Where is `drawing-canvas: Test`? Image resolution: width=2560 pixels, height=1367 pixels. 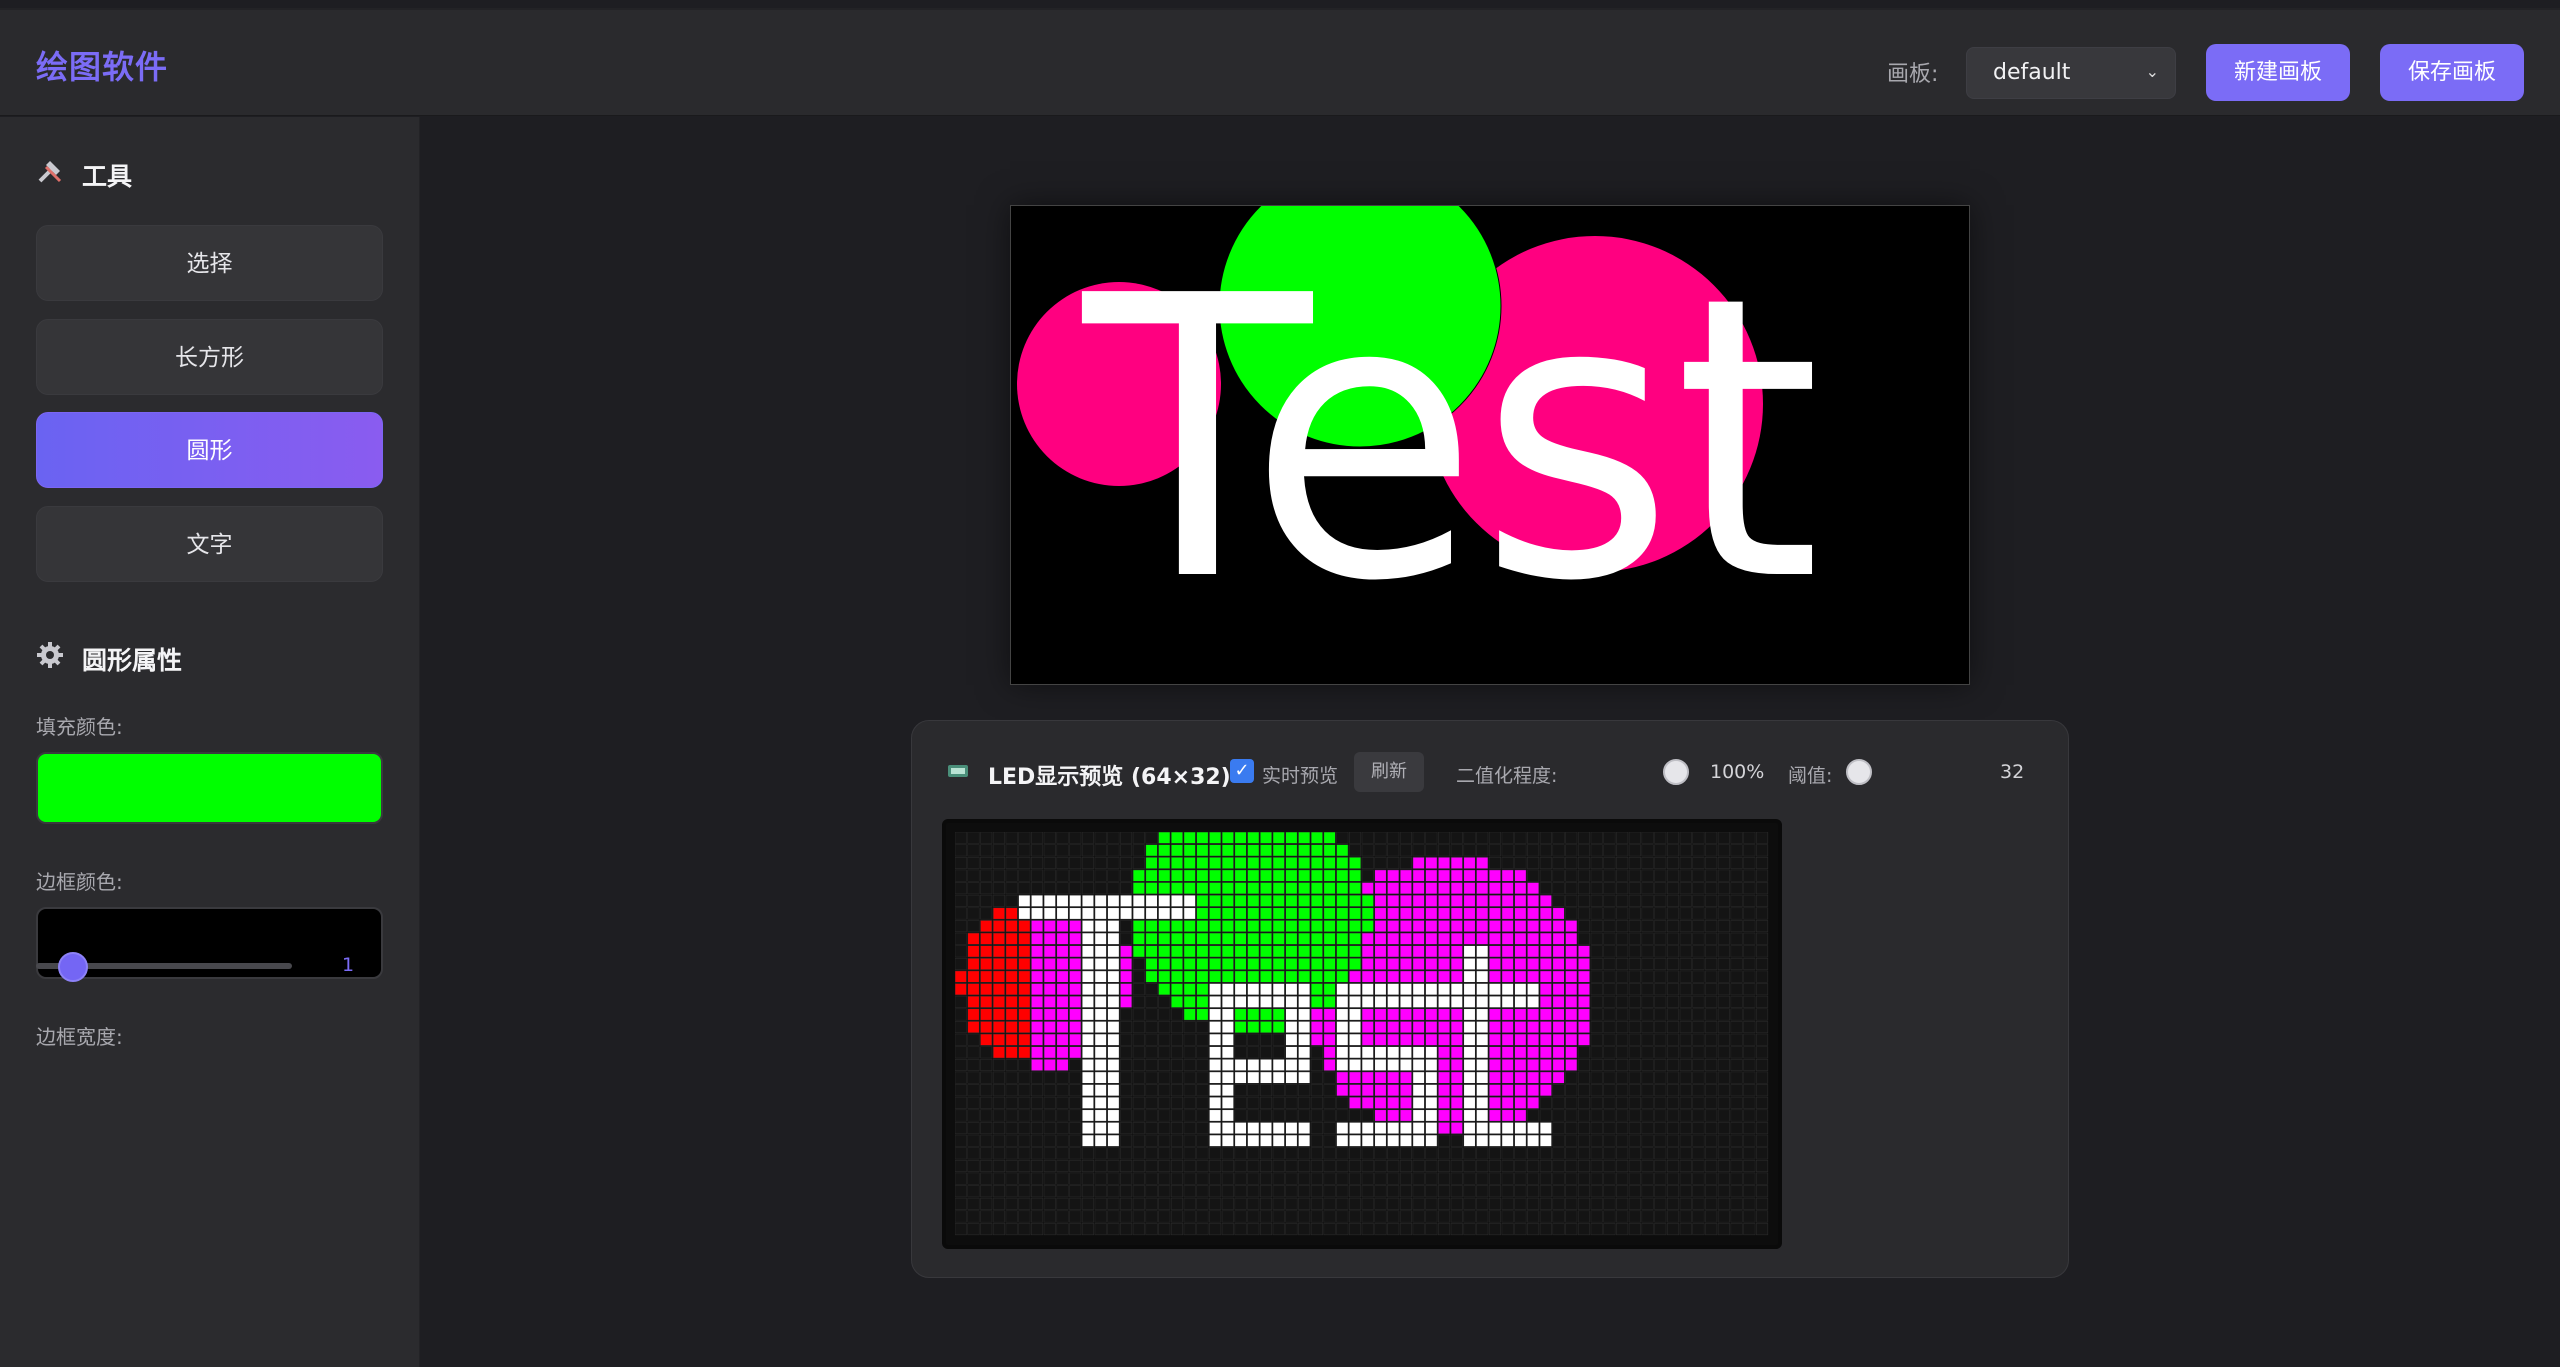
drawing-canvas: Test is located at coordinates (1490, 445).